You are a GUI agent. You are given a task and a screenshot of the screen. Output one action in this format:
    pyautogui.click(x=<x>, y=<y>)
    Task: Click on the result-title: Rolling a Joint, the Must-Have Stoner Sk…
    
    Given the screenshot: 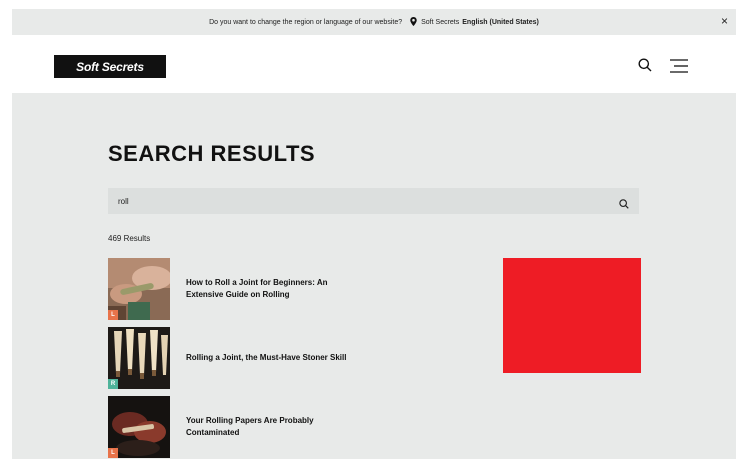 What is the action you would take?
    pyautogui.click(x=271, y=358)
    